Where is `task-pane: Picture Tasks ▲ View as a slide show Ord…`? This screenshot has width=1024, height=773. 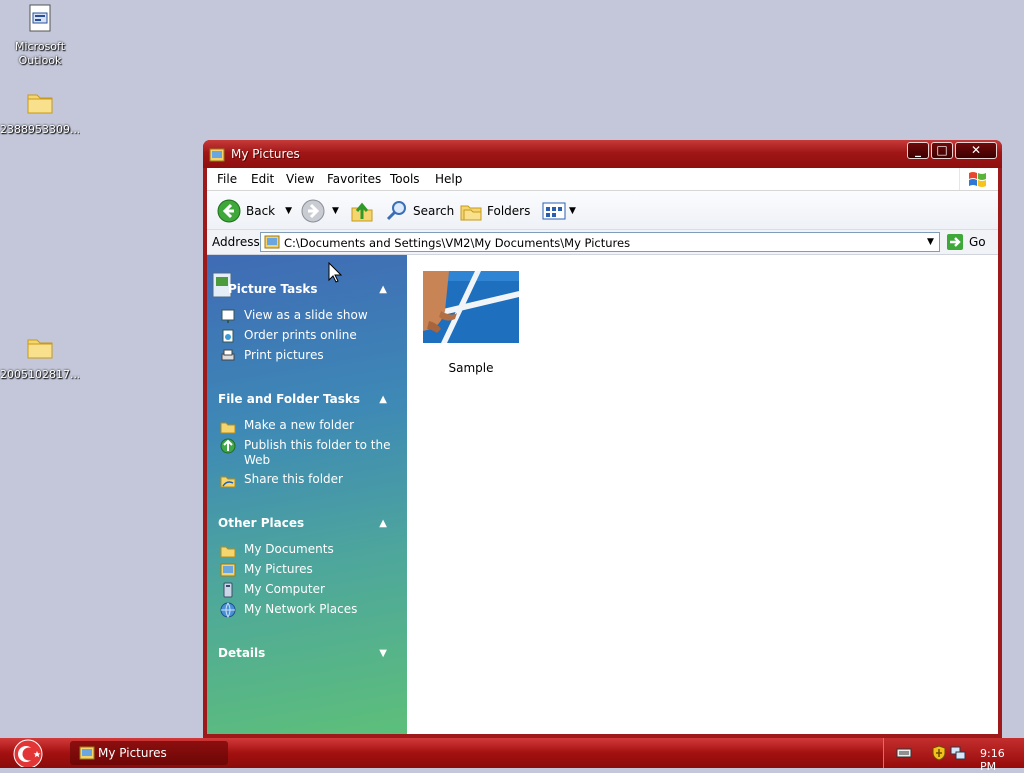
task-pane: Picture Tasks ▲ View as a slide show Ord… is located at coordinates (307, 494).